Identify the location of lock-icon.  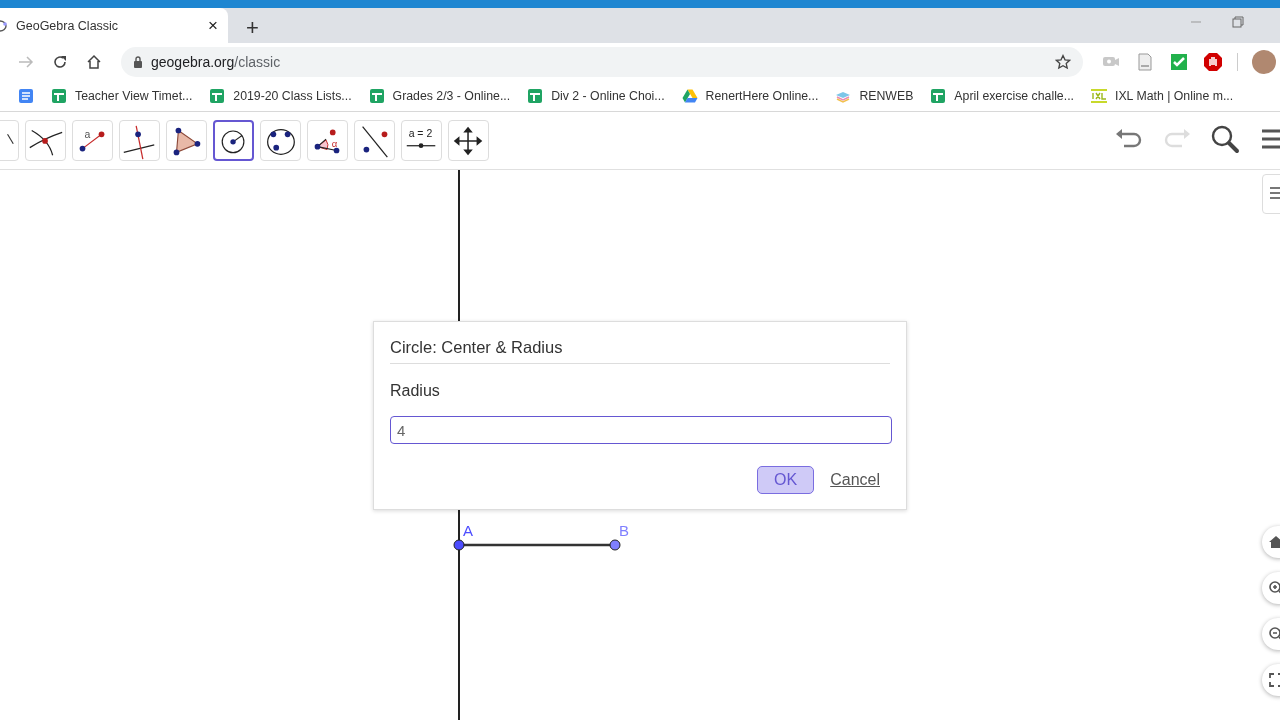
(138, 61).